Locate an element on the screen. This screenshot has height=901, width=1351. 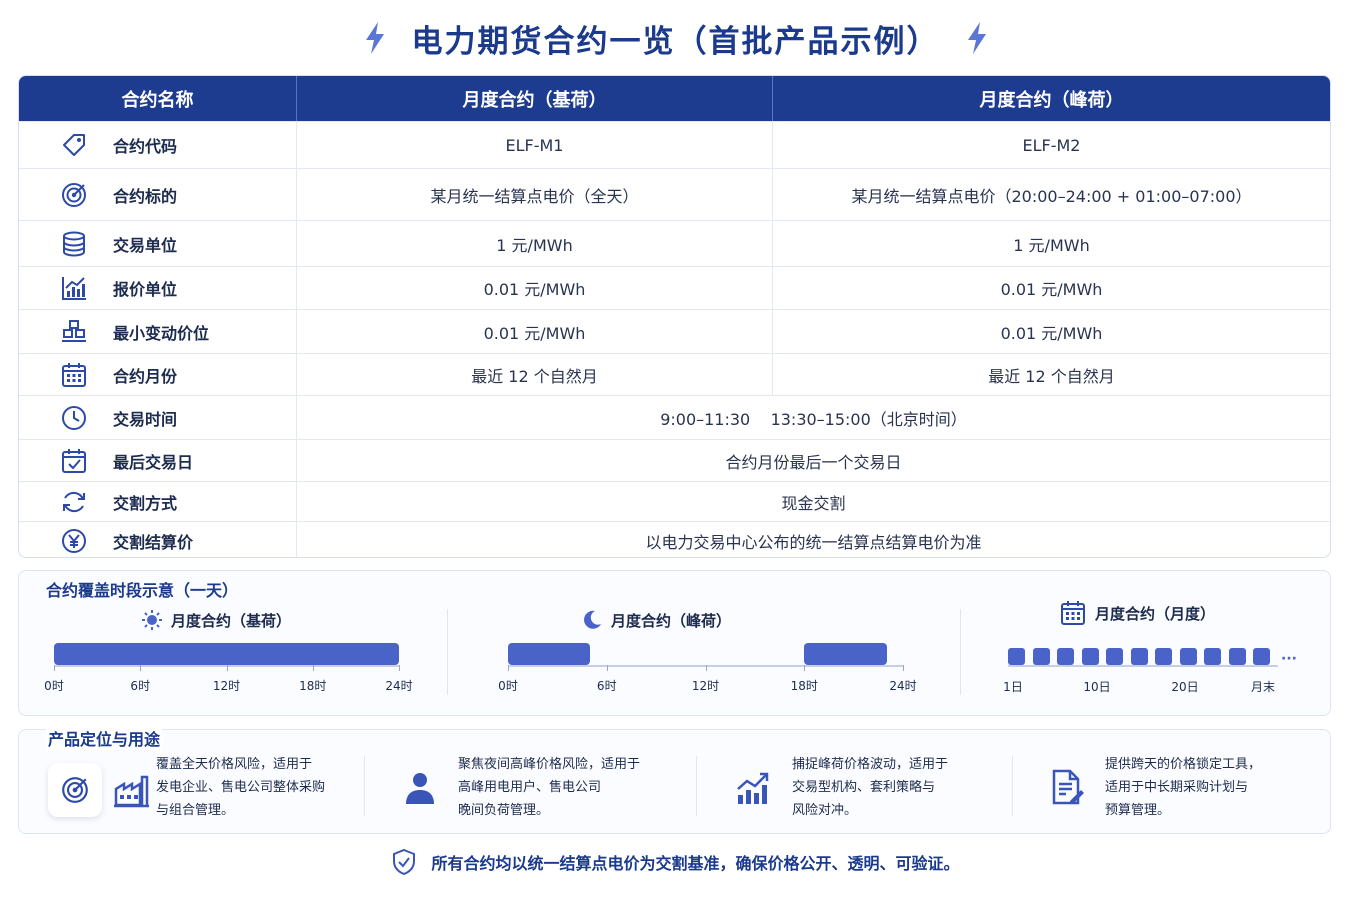
shared-value: 合约月份最后一个交易日 is located at coordinates (813, 462).